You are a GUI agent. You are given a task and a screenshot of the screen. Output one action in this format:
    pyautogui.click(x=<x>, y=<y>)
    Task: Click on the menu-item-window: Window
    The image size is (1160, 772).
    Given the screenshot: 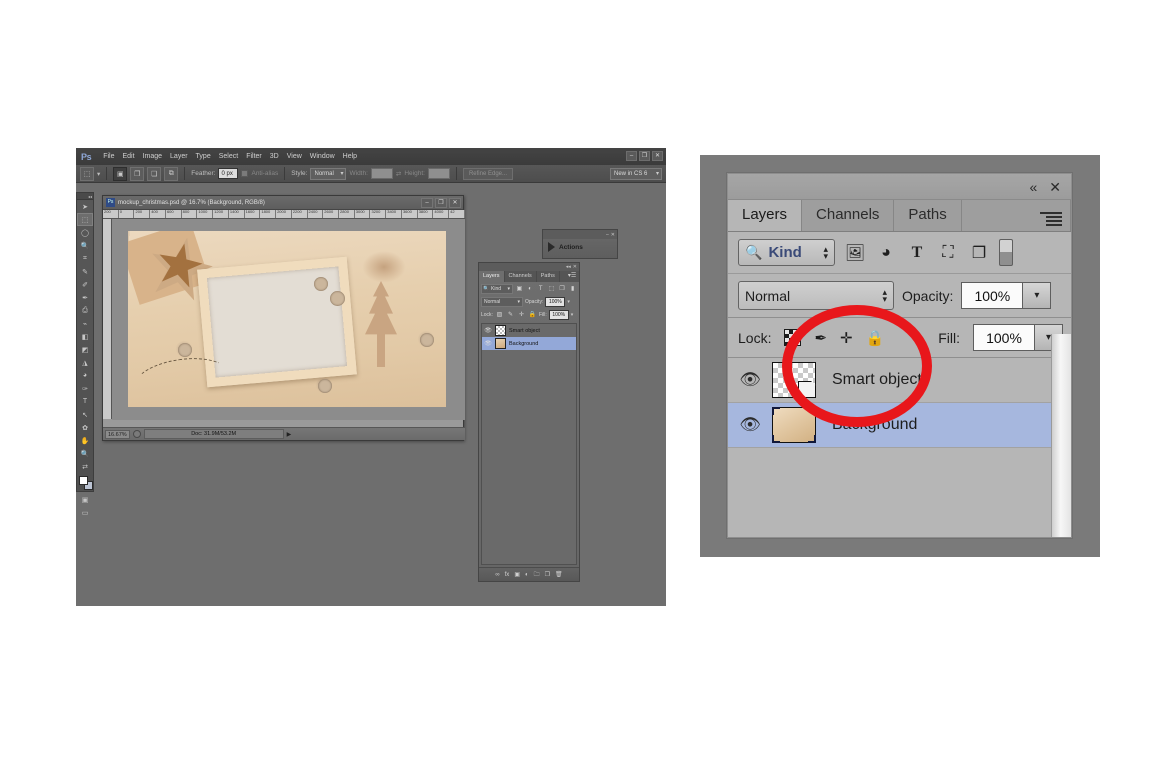 What is the action you would take?
    pyautogui.click(x=322, y=156)
    